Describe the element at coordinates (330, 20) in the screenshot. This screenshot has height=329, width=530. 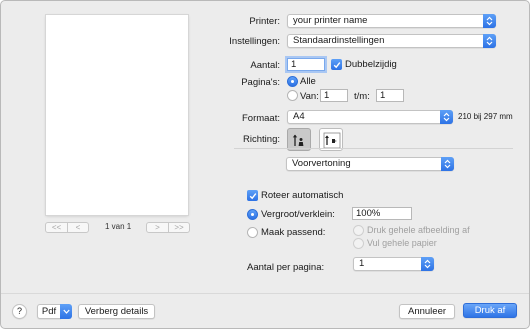
I see `printer-value: your printer name` at that location.